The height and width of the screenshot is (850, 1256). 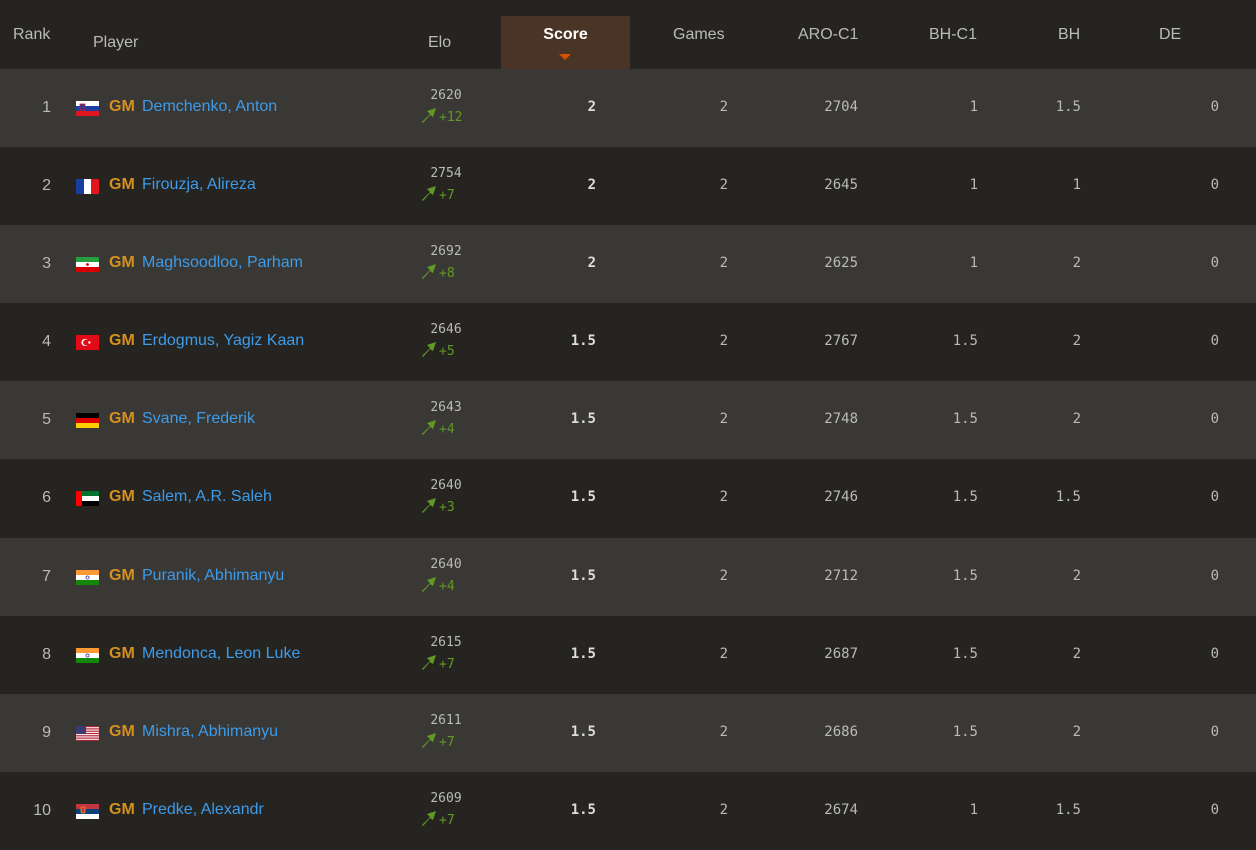 I want to click on uae-flag, so click(x=87, y=499).